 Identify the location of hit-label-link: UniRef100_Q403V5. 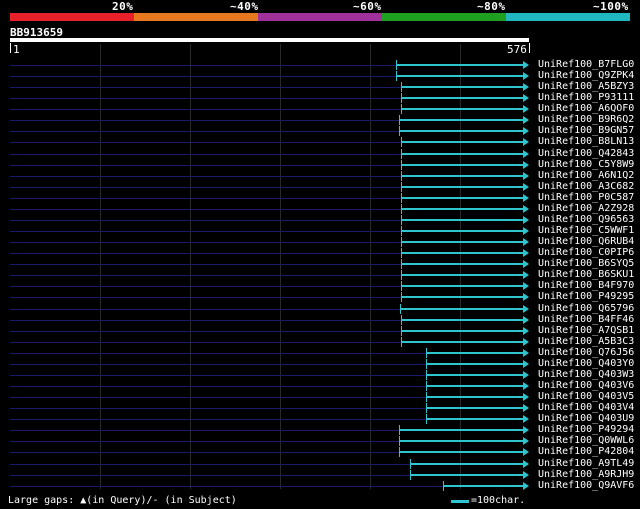
(586, 396).